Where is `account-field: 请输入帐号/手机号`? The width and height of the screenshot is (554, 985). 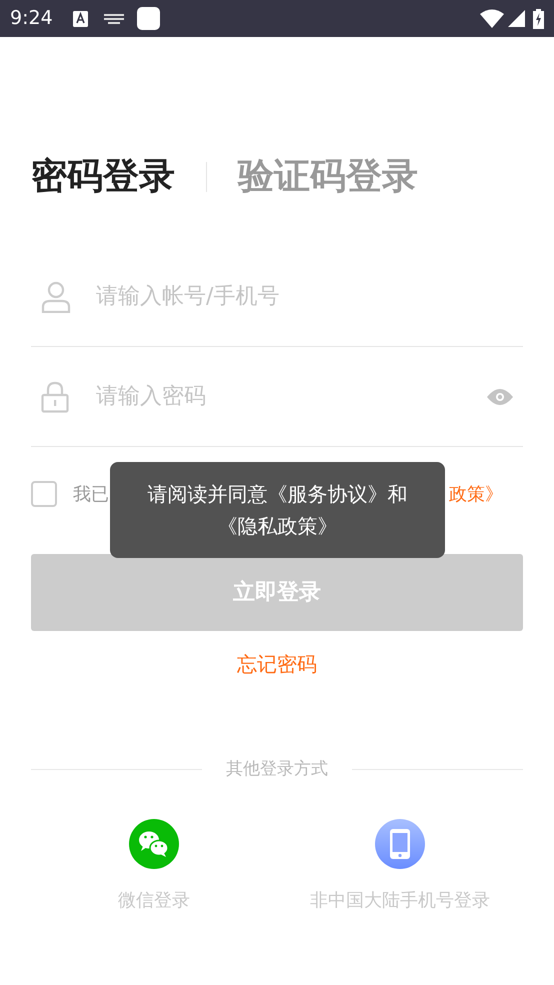 account-field: 请输入帐号/手机号 is located at coordinates (309, 296).